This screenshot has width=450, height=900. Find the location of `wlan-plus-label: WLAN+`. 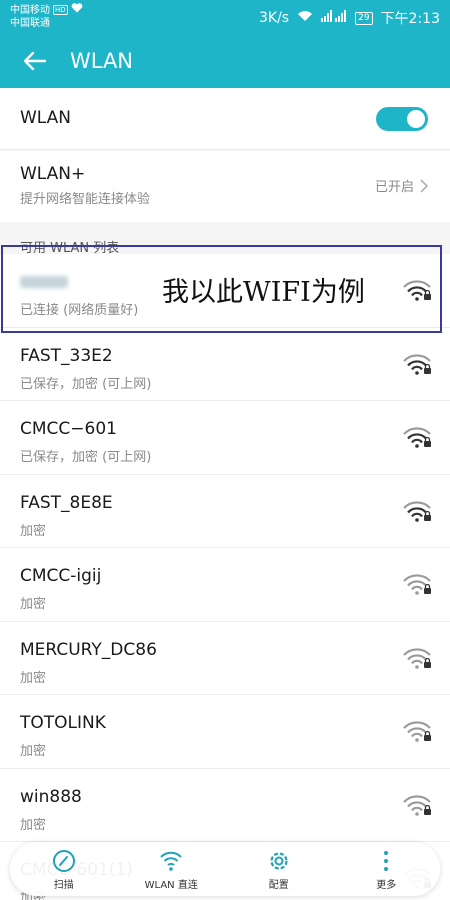

wlan-plus-label: WLAN+ is located at coordinates (53, 174).